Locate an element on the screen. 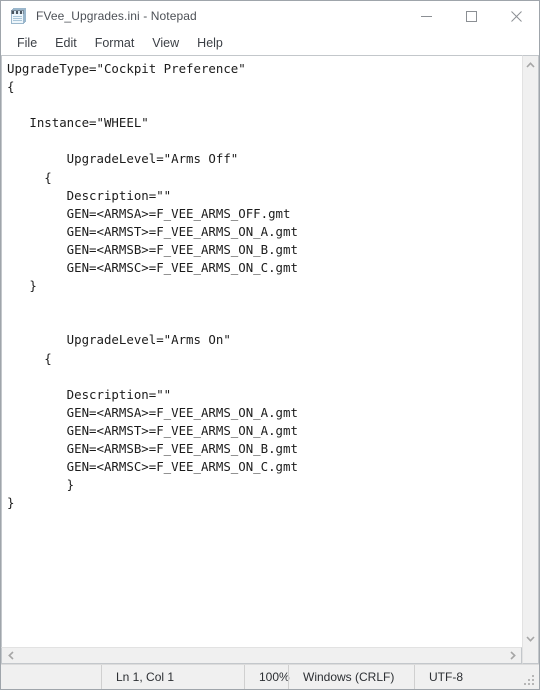  status-bar: Ln 1, Col 1 100% Windows (CRLF) UTF-8 is located at coordinates (270, 676).